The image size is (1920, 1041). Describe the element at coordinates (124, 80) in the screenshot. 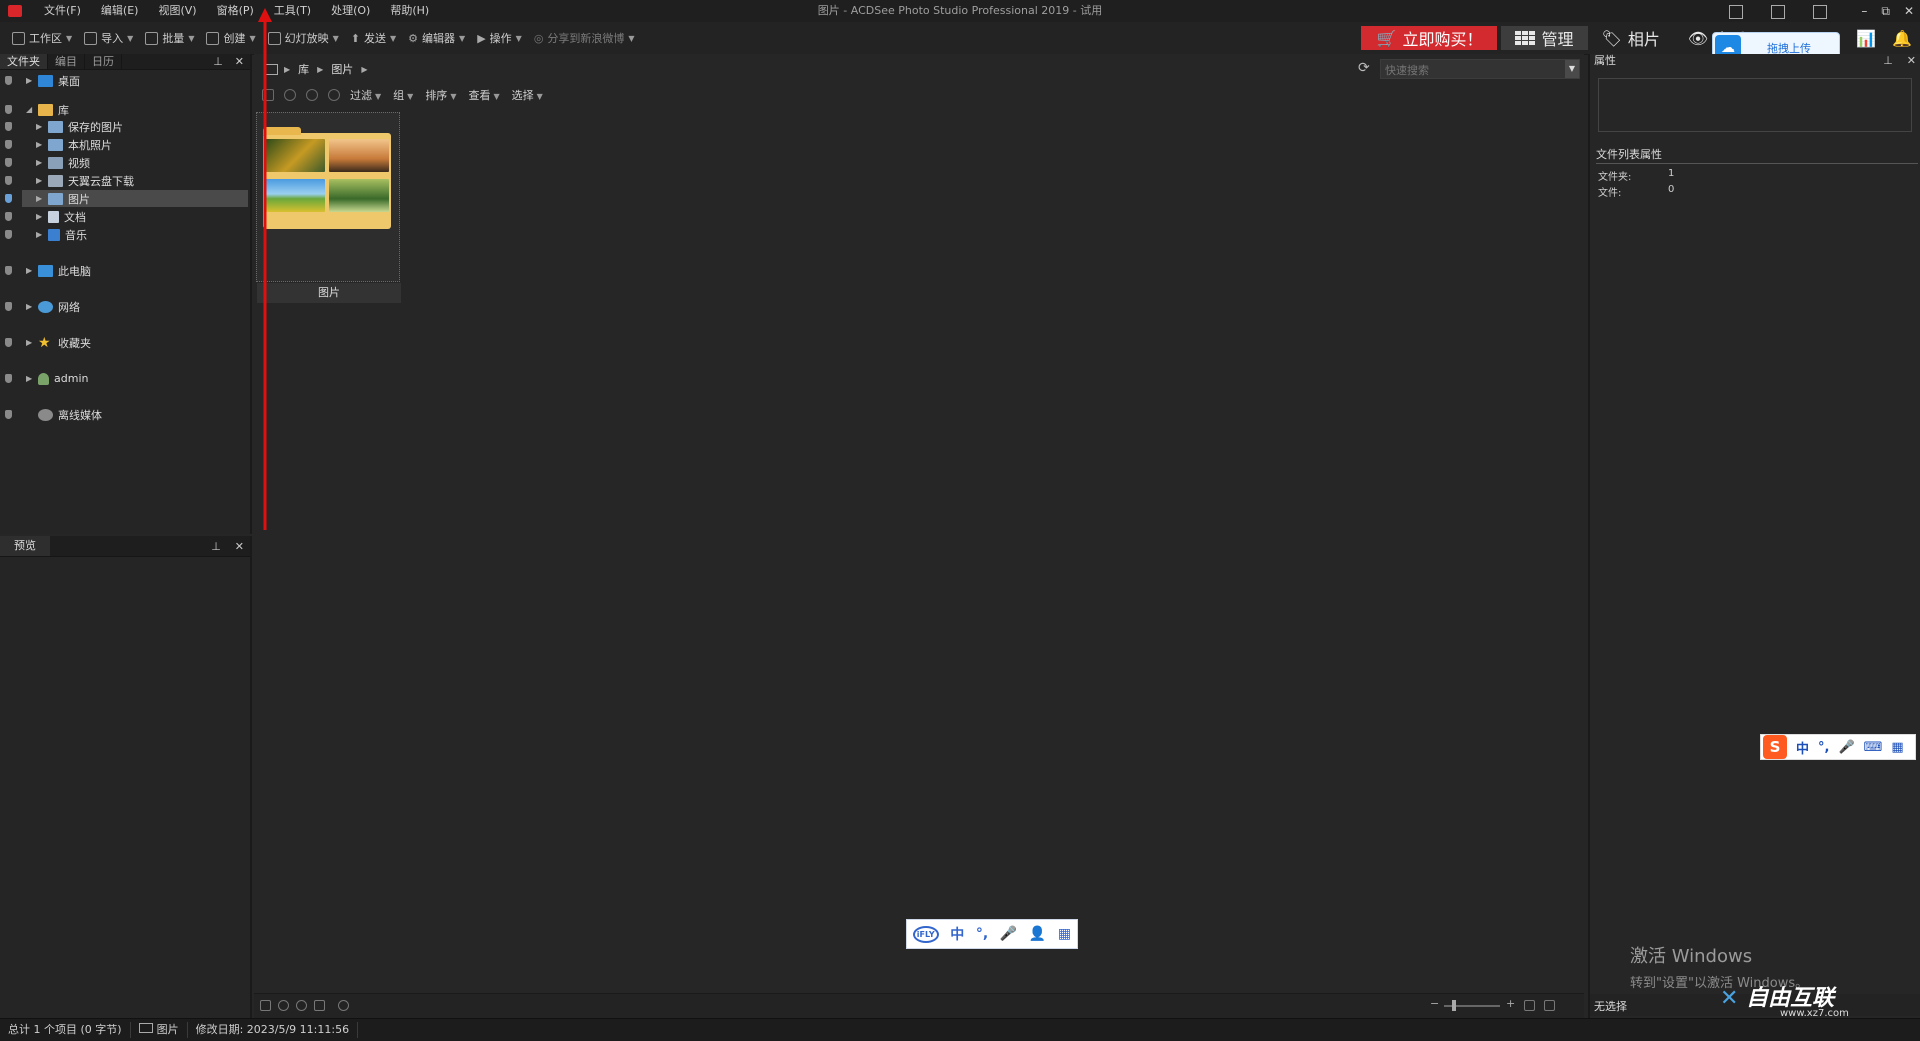

I see `tree-item-desktop: ▶ 桌面` at that location.